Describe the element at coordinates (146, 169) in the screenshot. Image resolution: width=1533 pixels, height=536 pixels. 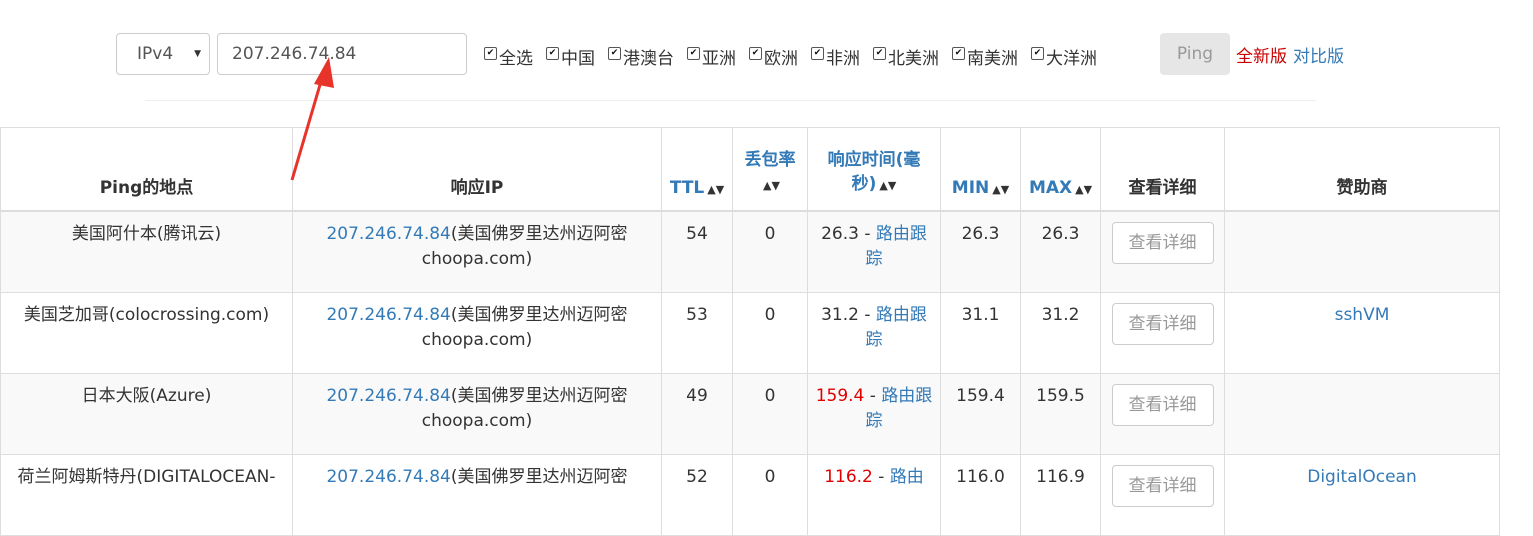
I see `header-location: Ping的地点` at that location.